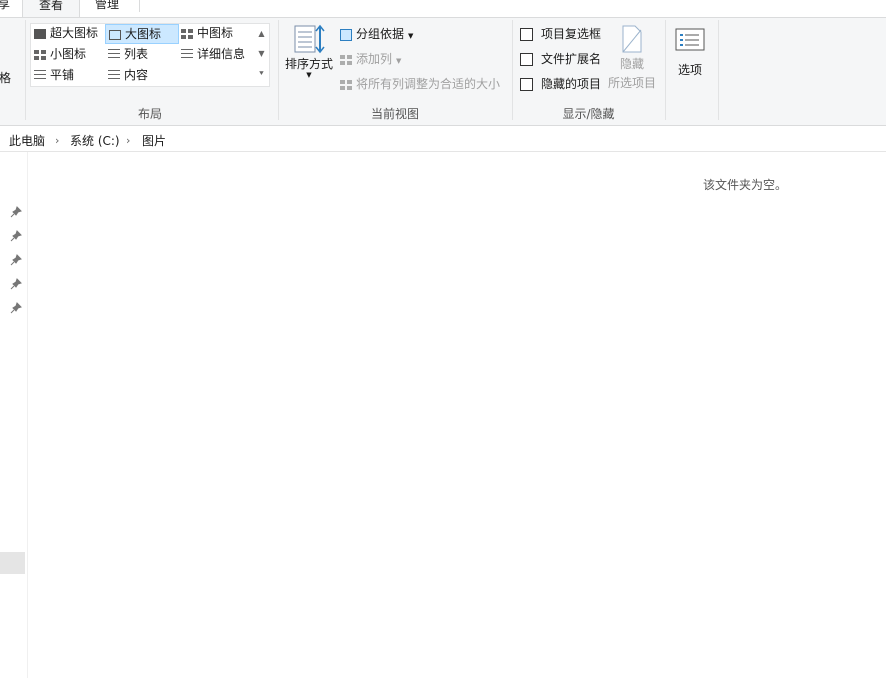  What do you see at coordinates (631, 83) in the screenshot?
I see `hide-selected-label-2: 所选项目` at bounding box center [631, 83].